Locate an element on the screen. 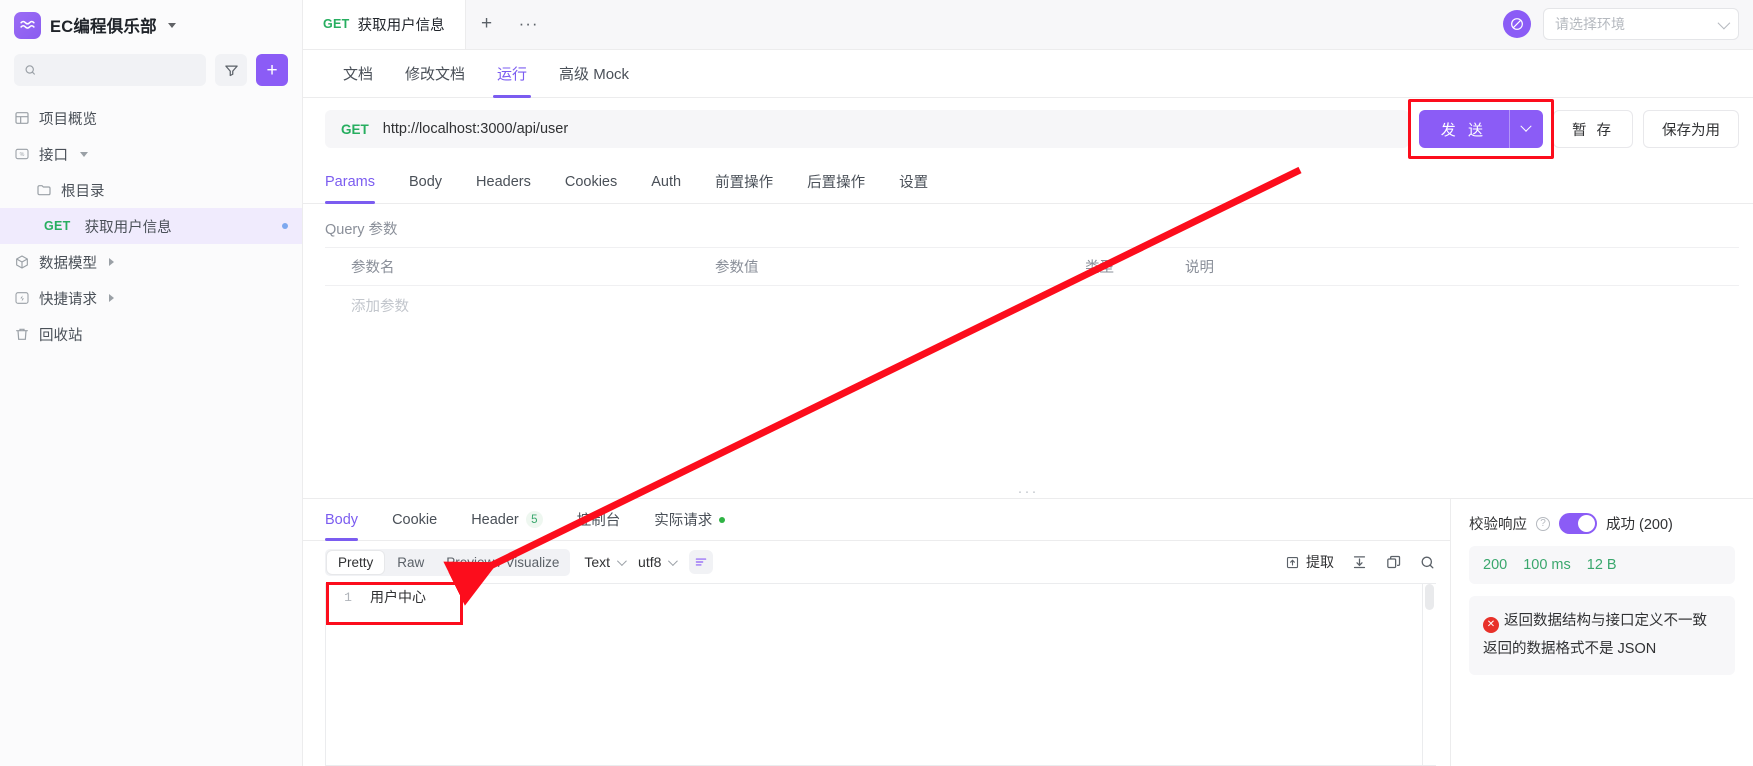  query-params-table: 参数名 参数值 类型 说明 添加参数 is located at coordinates (1032, 285).